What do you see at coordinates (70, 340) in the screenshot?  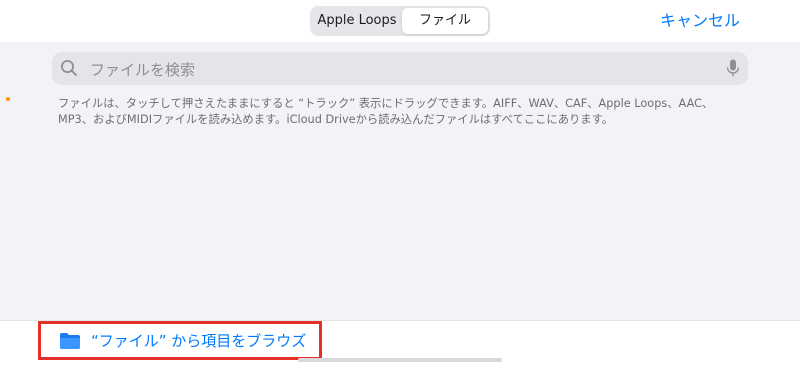 I see `folder-icon` at bounding box center [70, 340].